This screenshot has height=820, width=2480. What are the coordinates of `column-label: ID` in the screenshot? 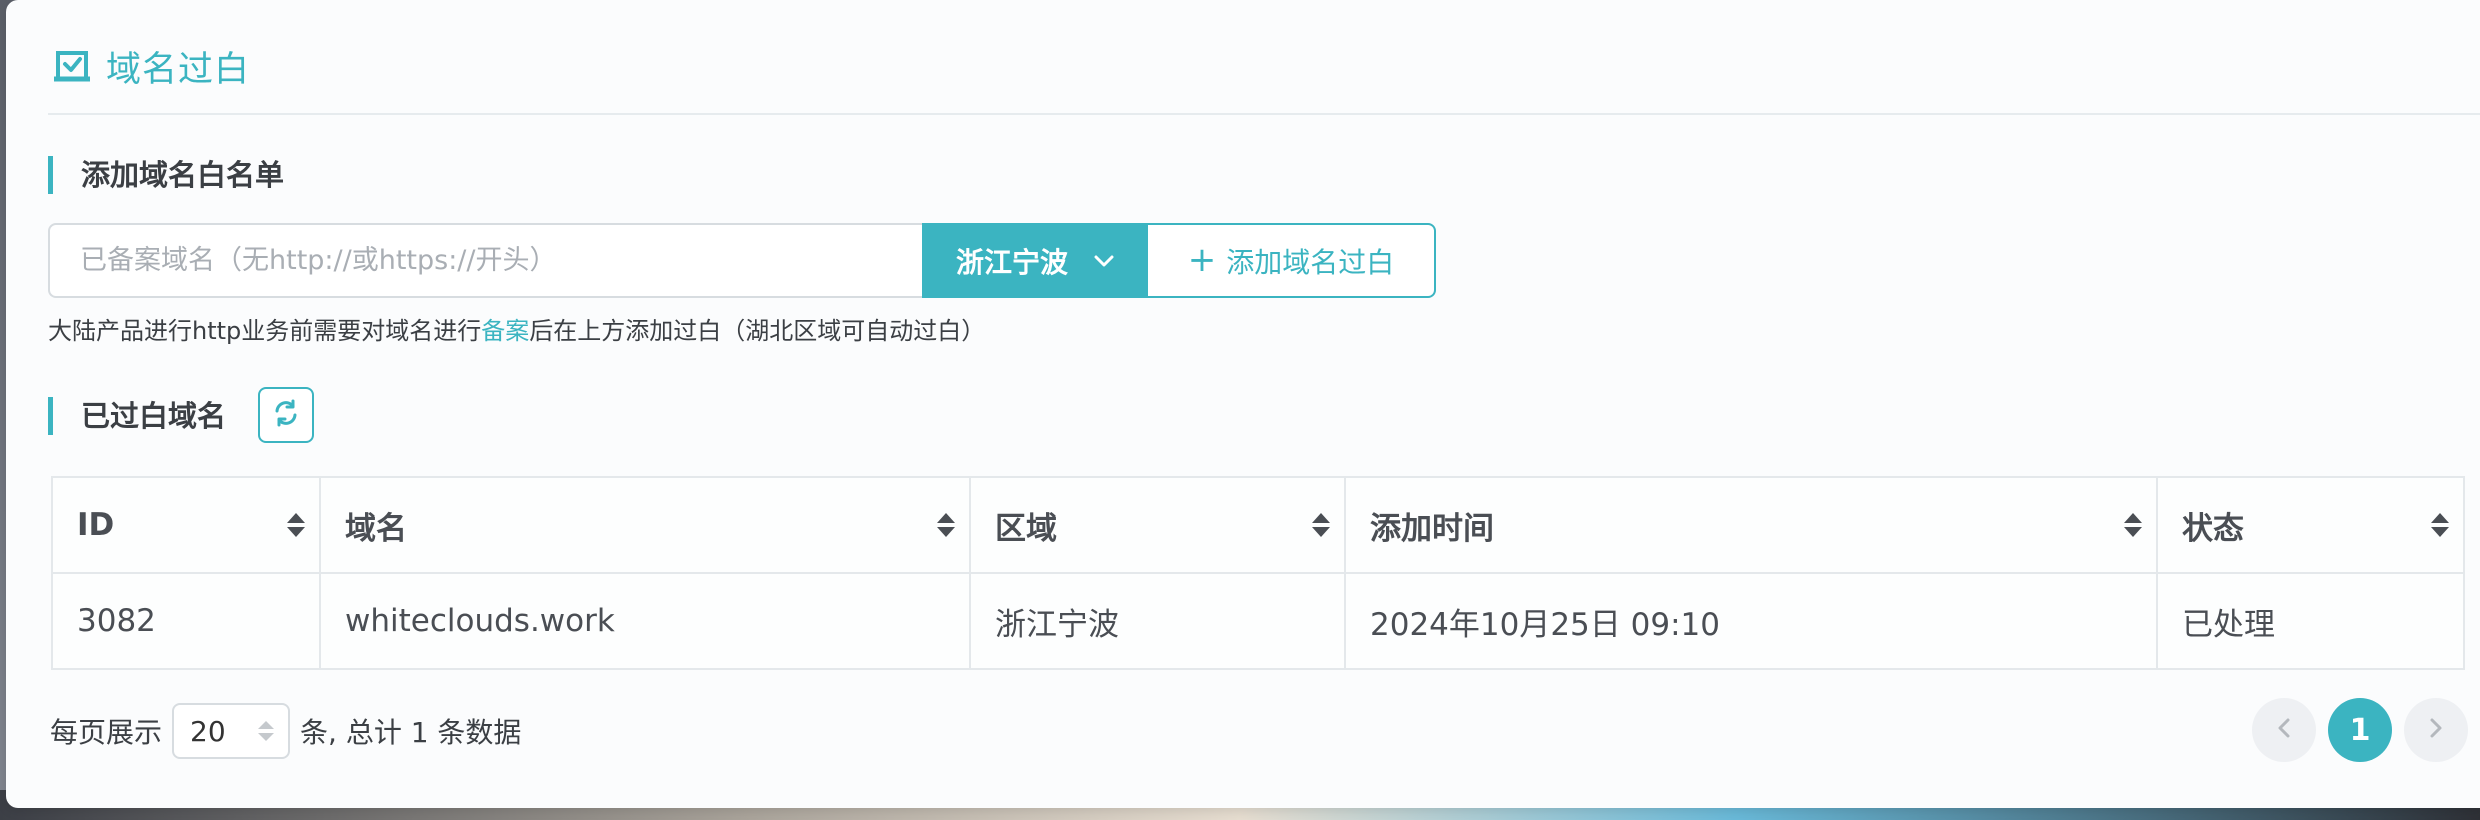 It's located at (96, 525).